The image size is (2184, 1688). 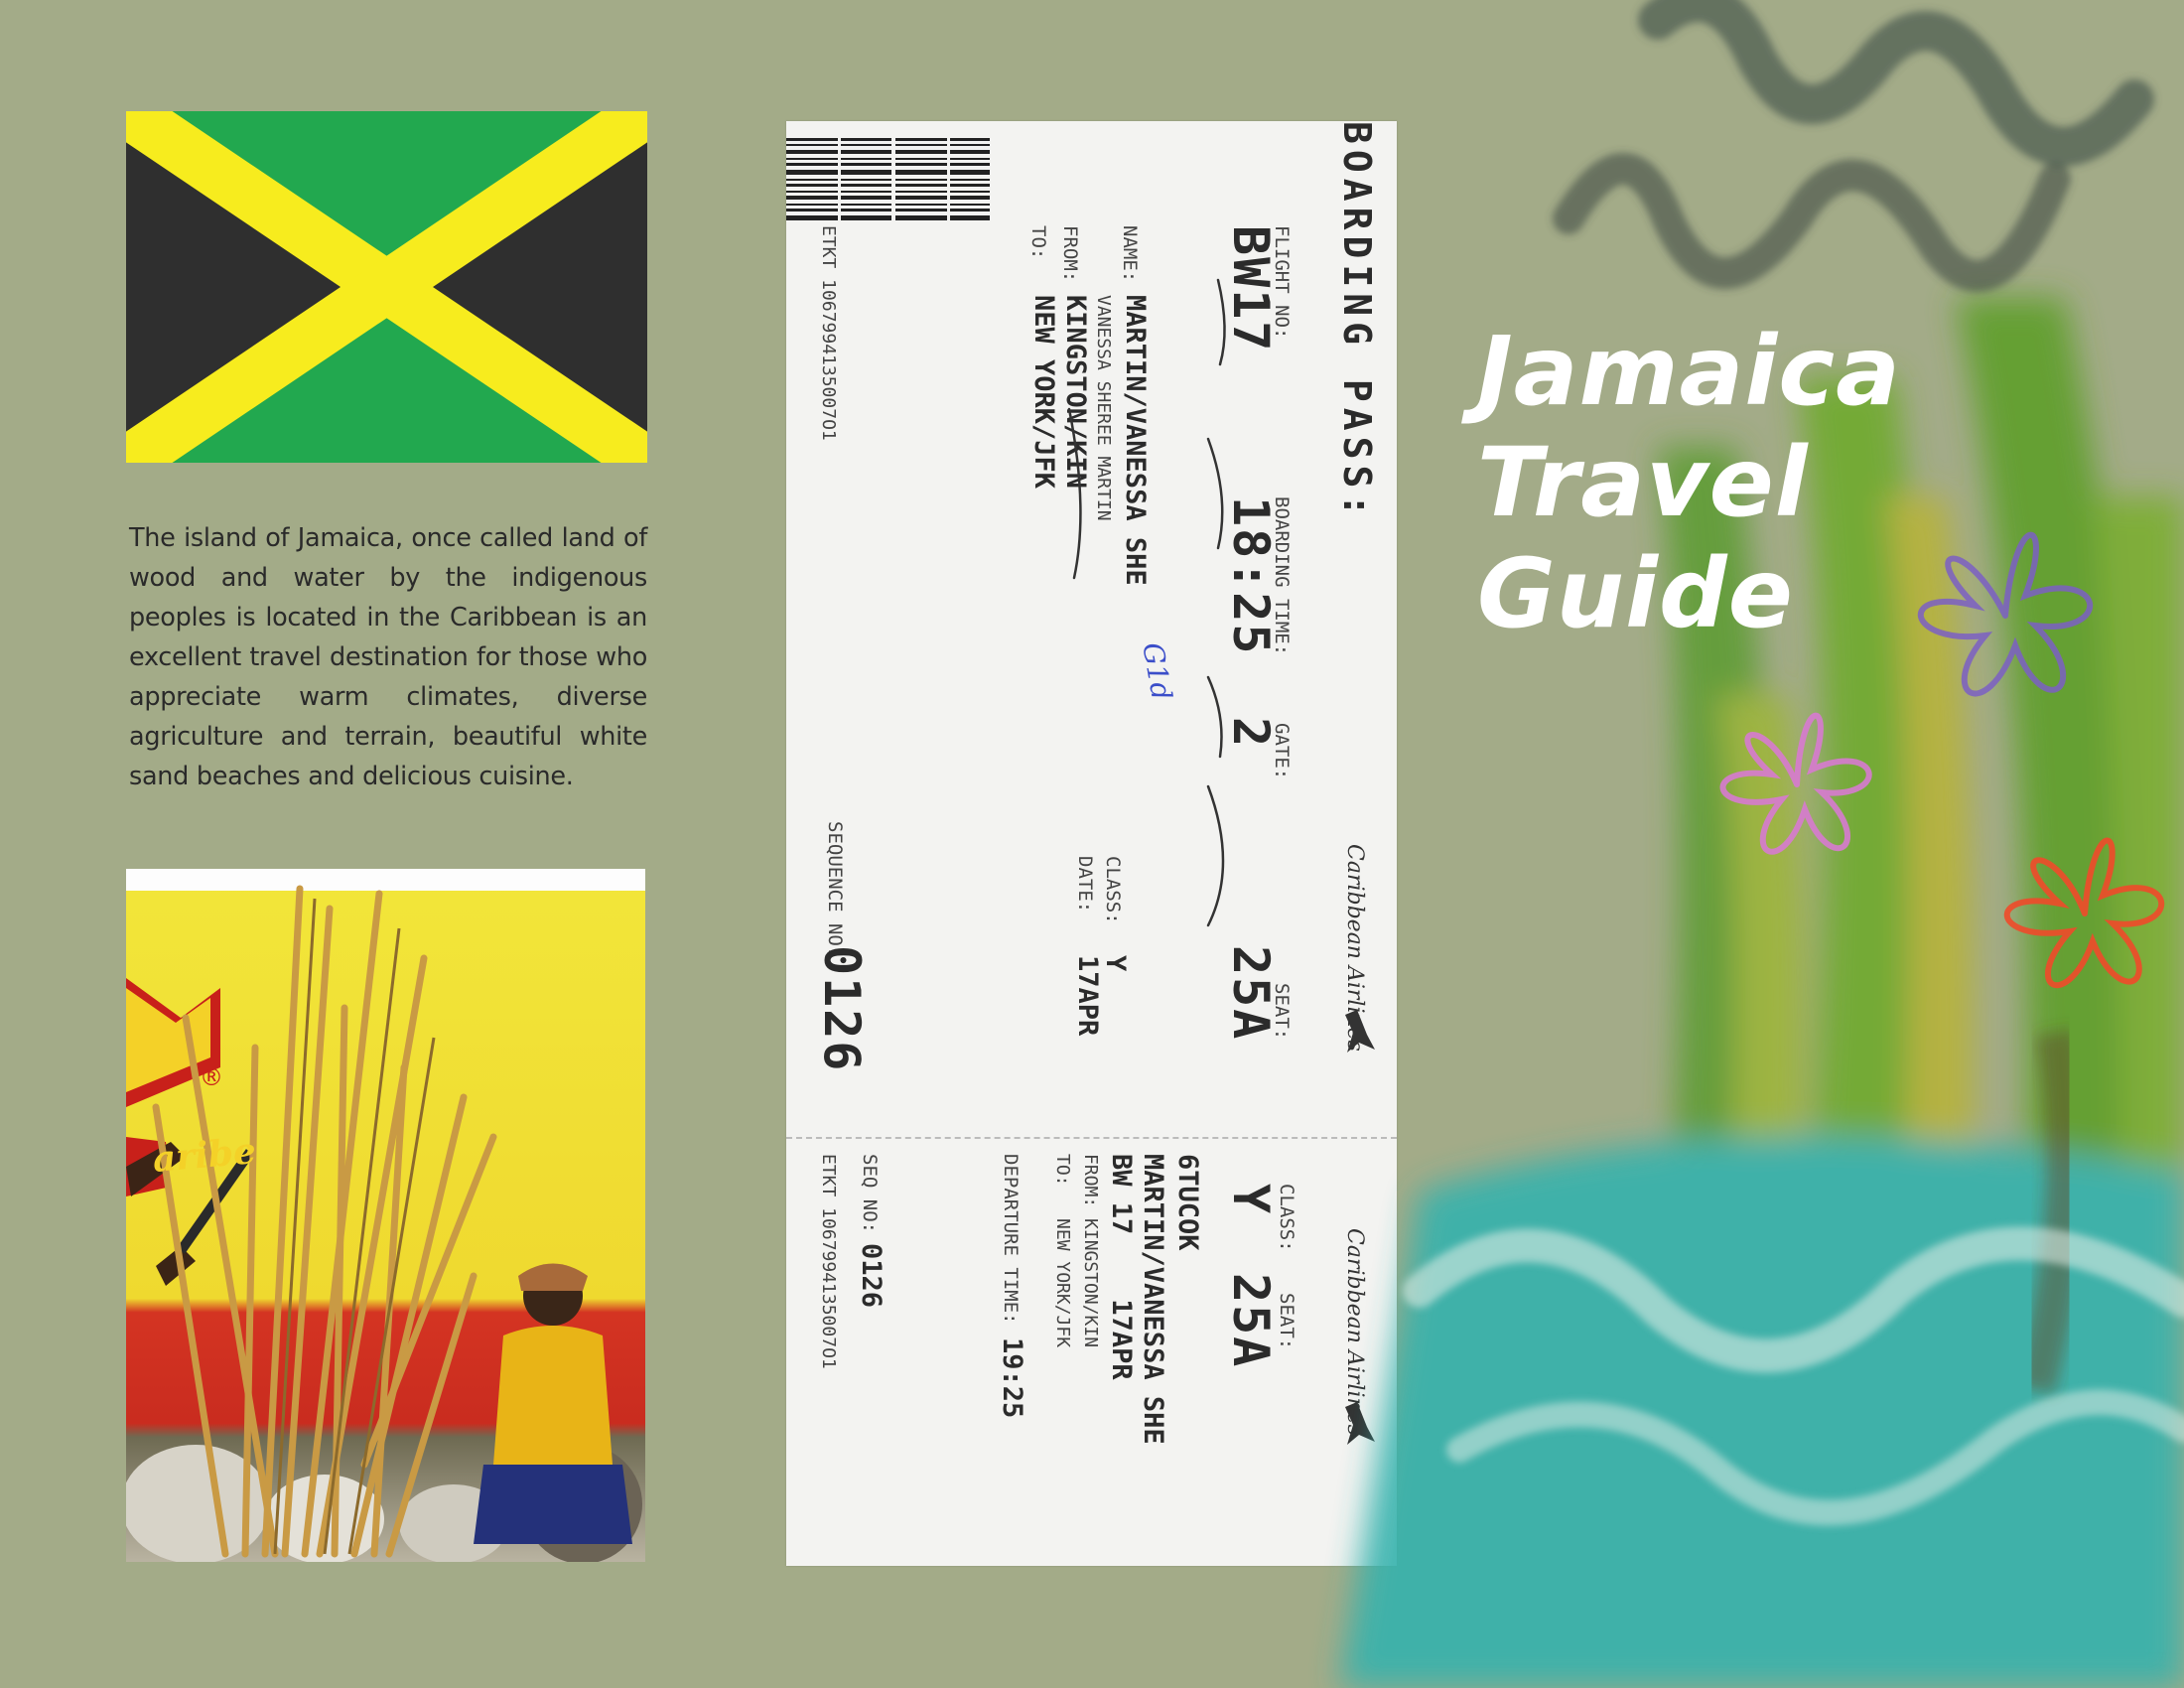 I want to click on guide-title: Jamaica Travel Guide, so click(x=1799, y=482).